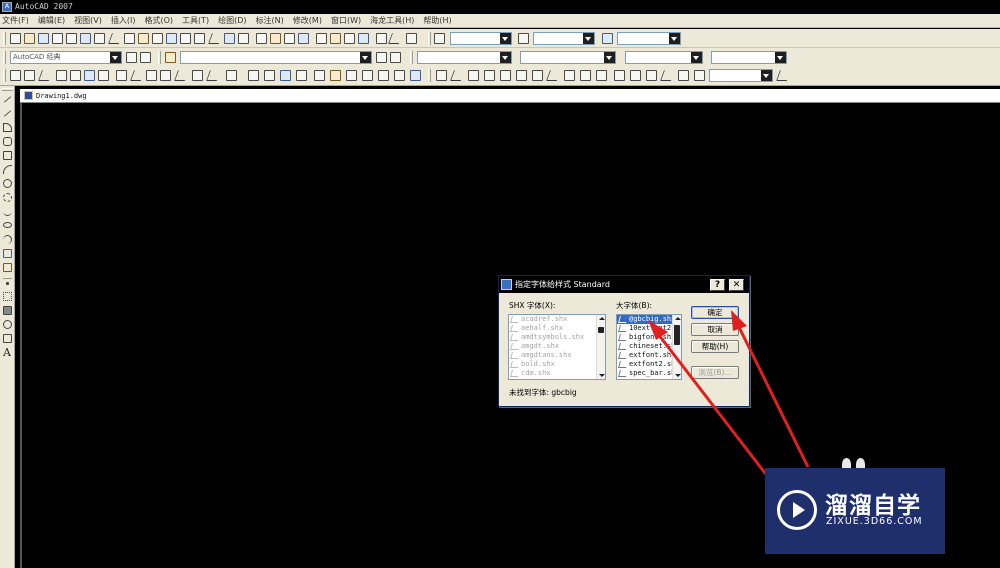 Image resolution: width=1000 pixels, height=568 pixels. What do you see at coordinates (170, 57) in the screenshot?
I see `layer-manager-icon` at bounding box center [170, 57].